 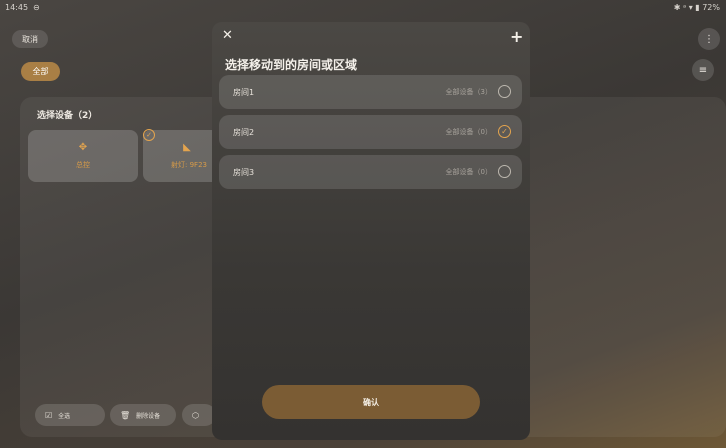 I want to click on device-card-label: 总控, so click(x=83, y=165).